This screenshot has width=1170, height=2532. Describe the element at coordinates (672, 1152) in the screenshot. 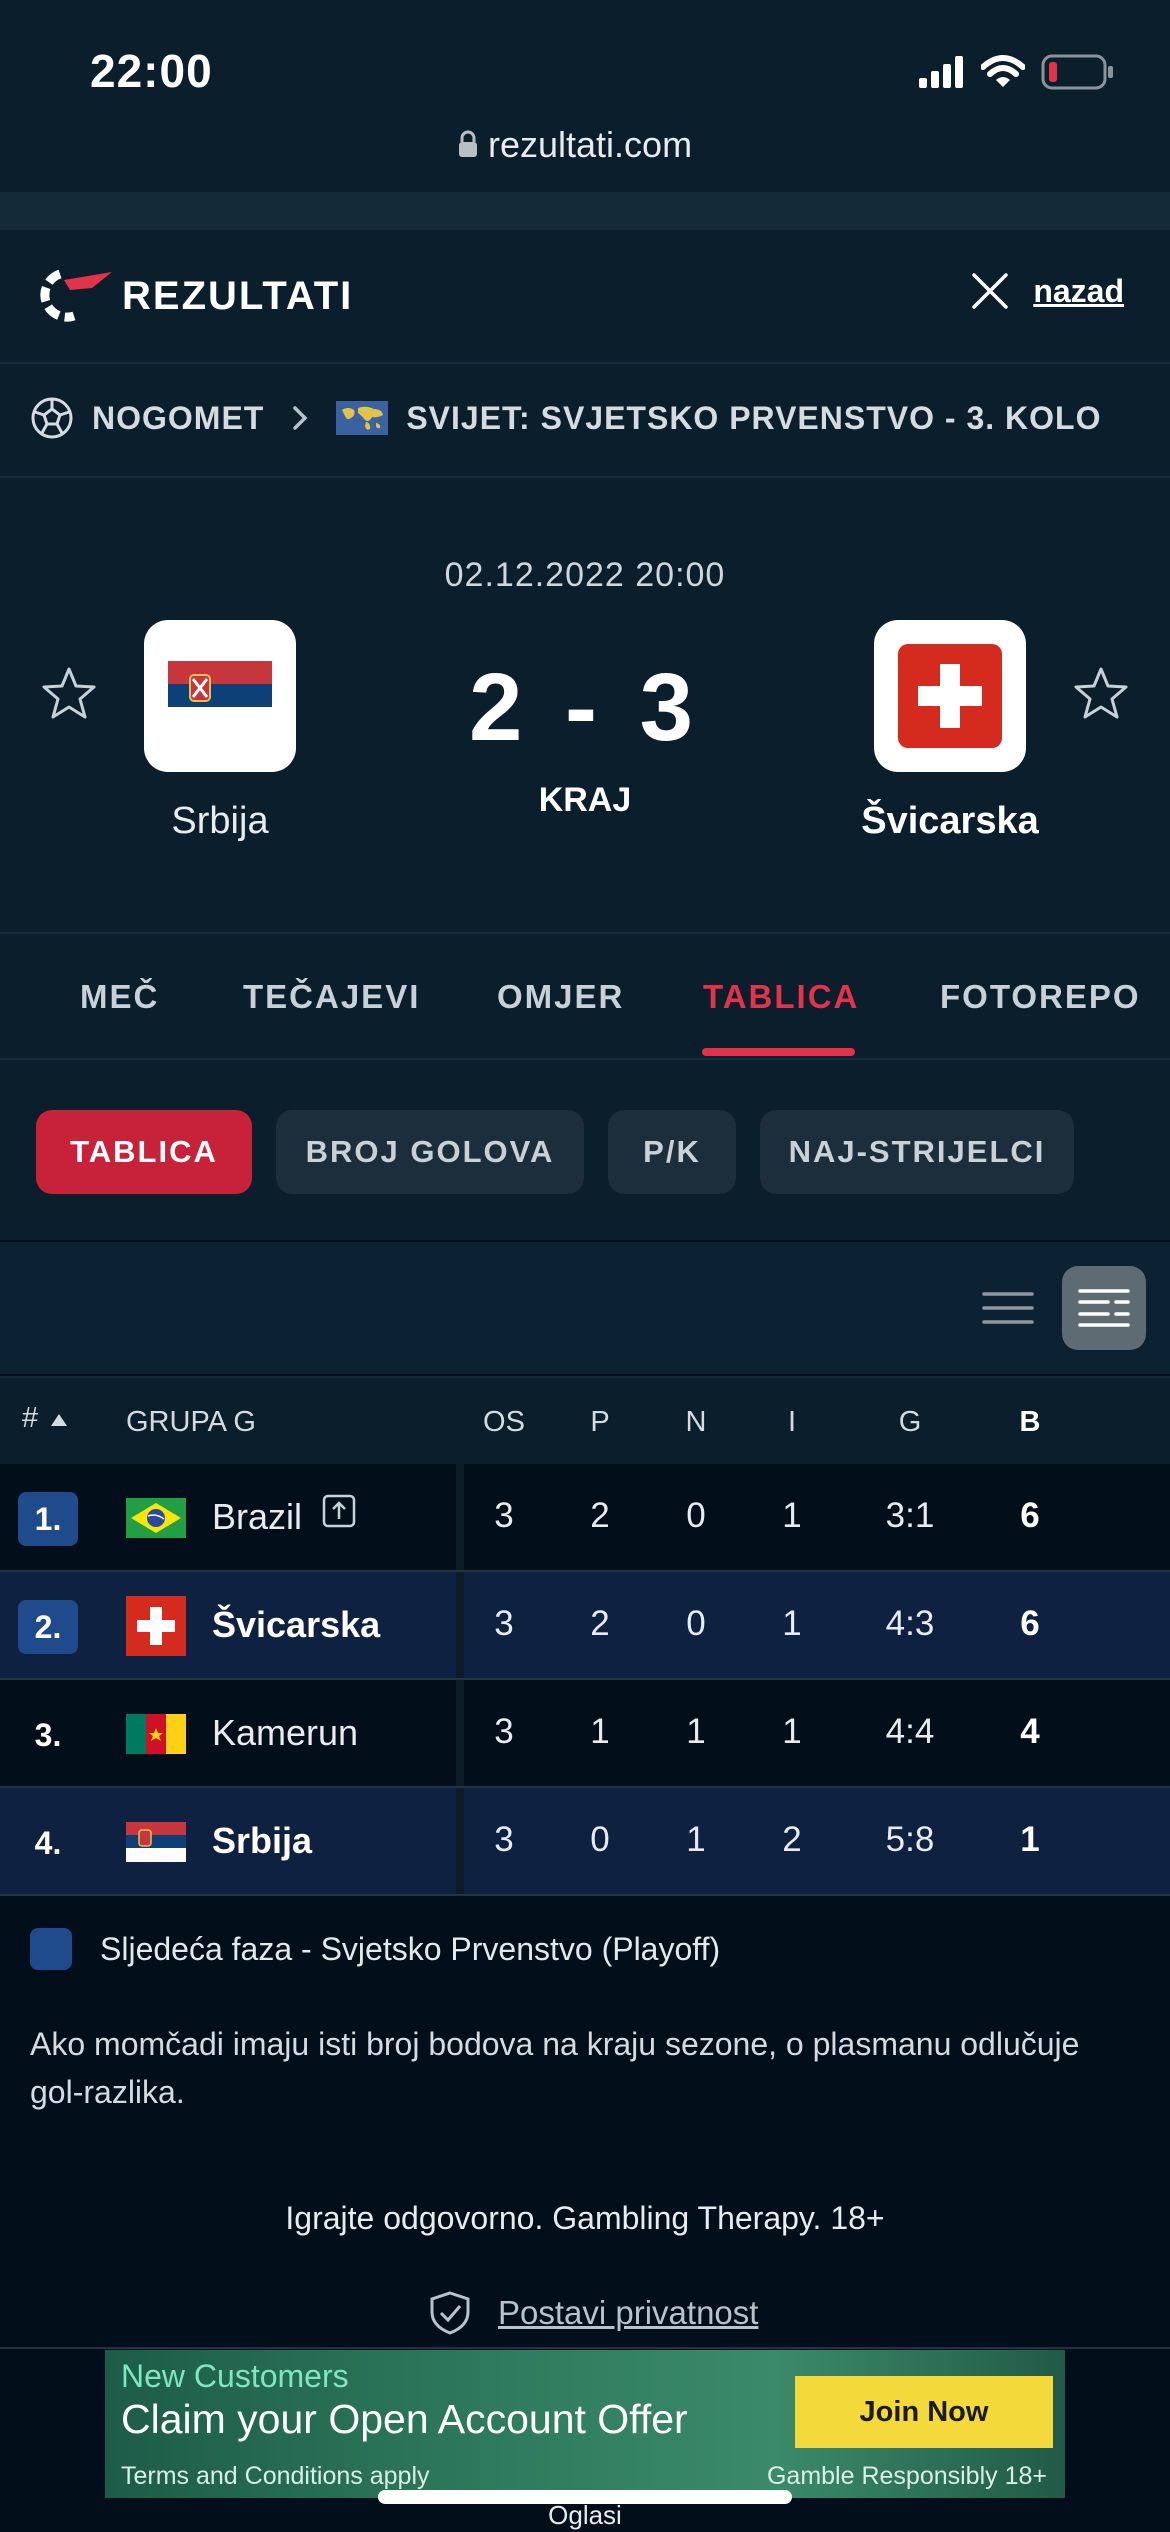

I see `subtab-pk: P/K` at that location.